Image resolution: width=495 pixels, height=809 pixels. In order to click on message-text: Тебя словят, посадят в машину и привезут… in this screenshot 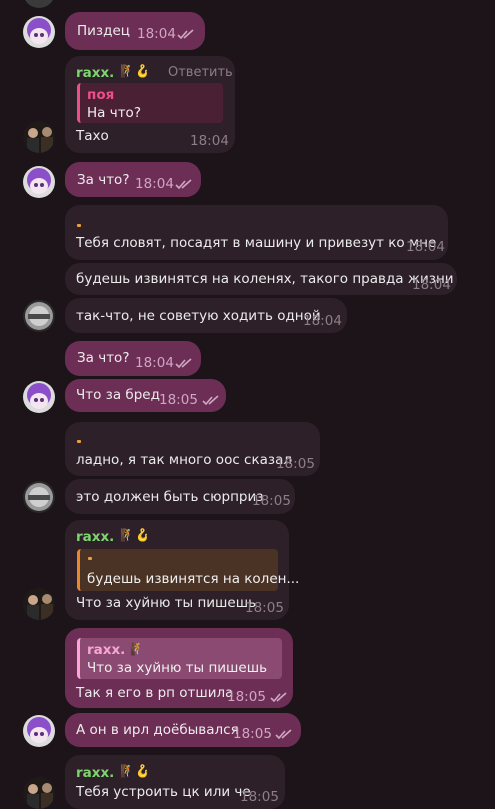, I will do `click(256, 243)`.